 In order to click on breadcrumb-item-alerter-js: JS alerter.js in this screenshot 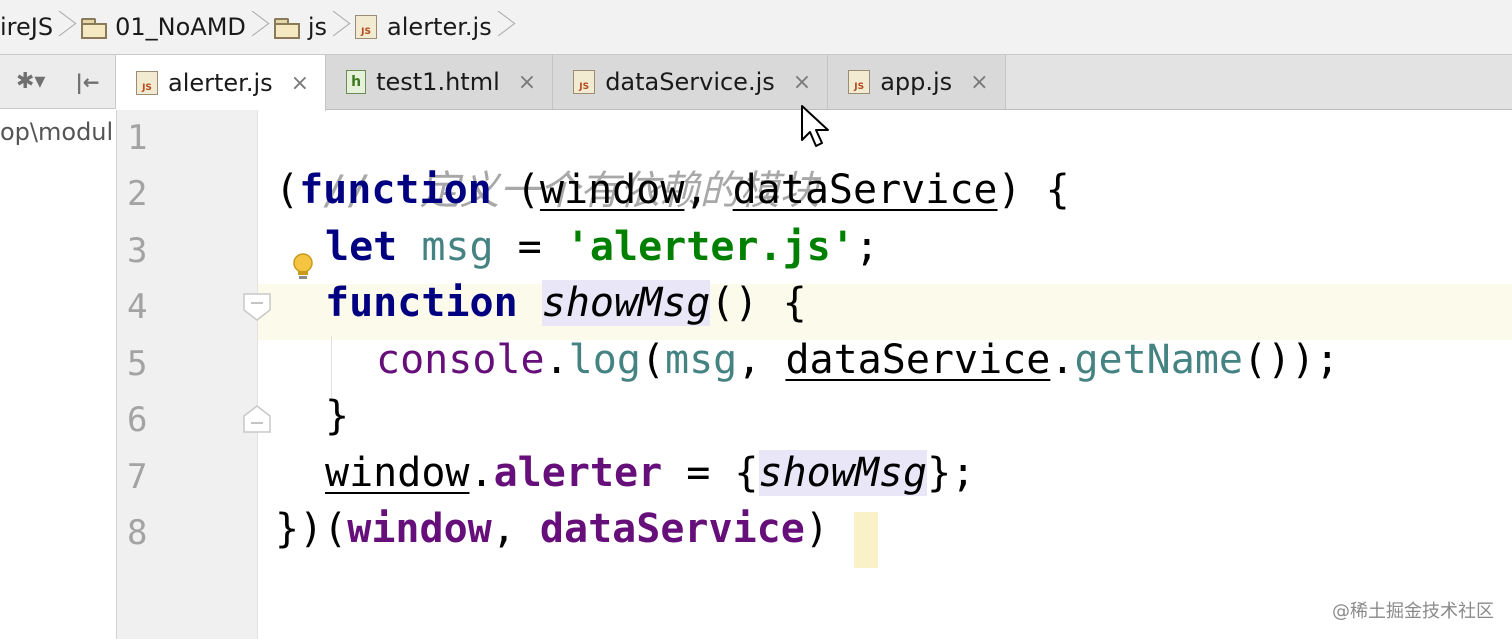, I will do `click(437, 27)`.